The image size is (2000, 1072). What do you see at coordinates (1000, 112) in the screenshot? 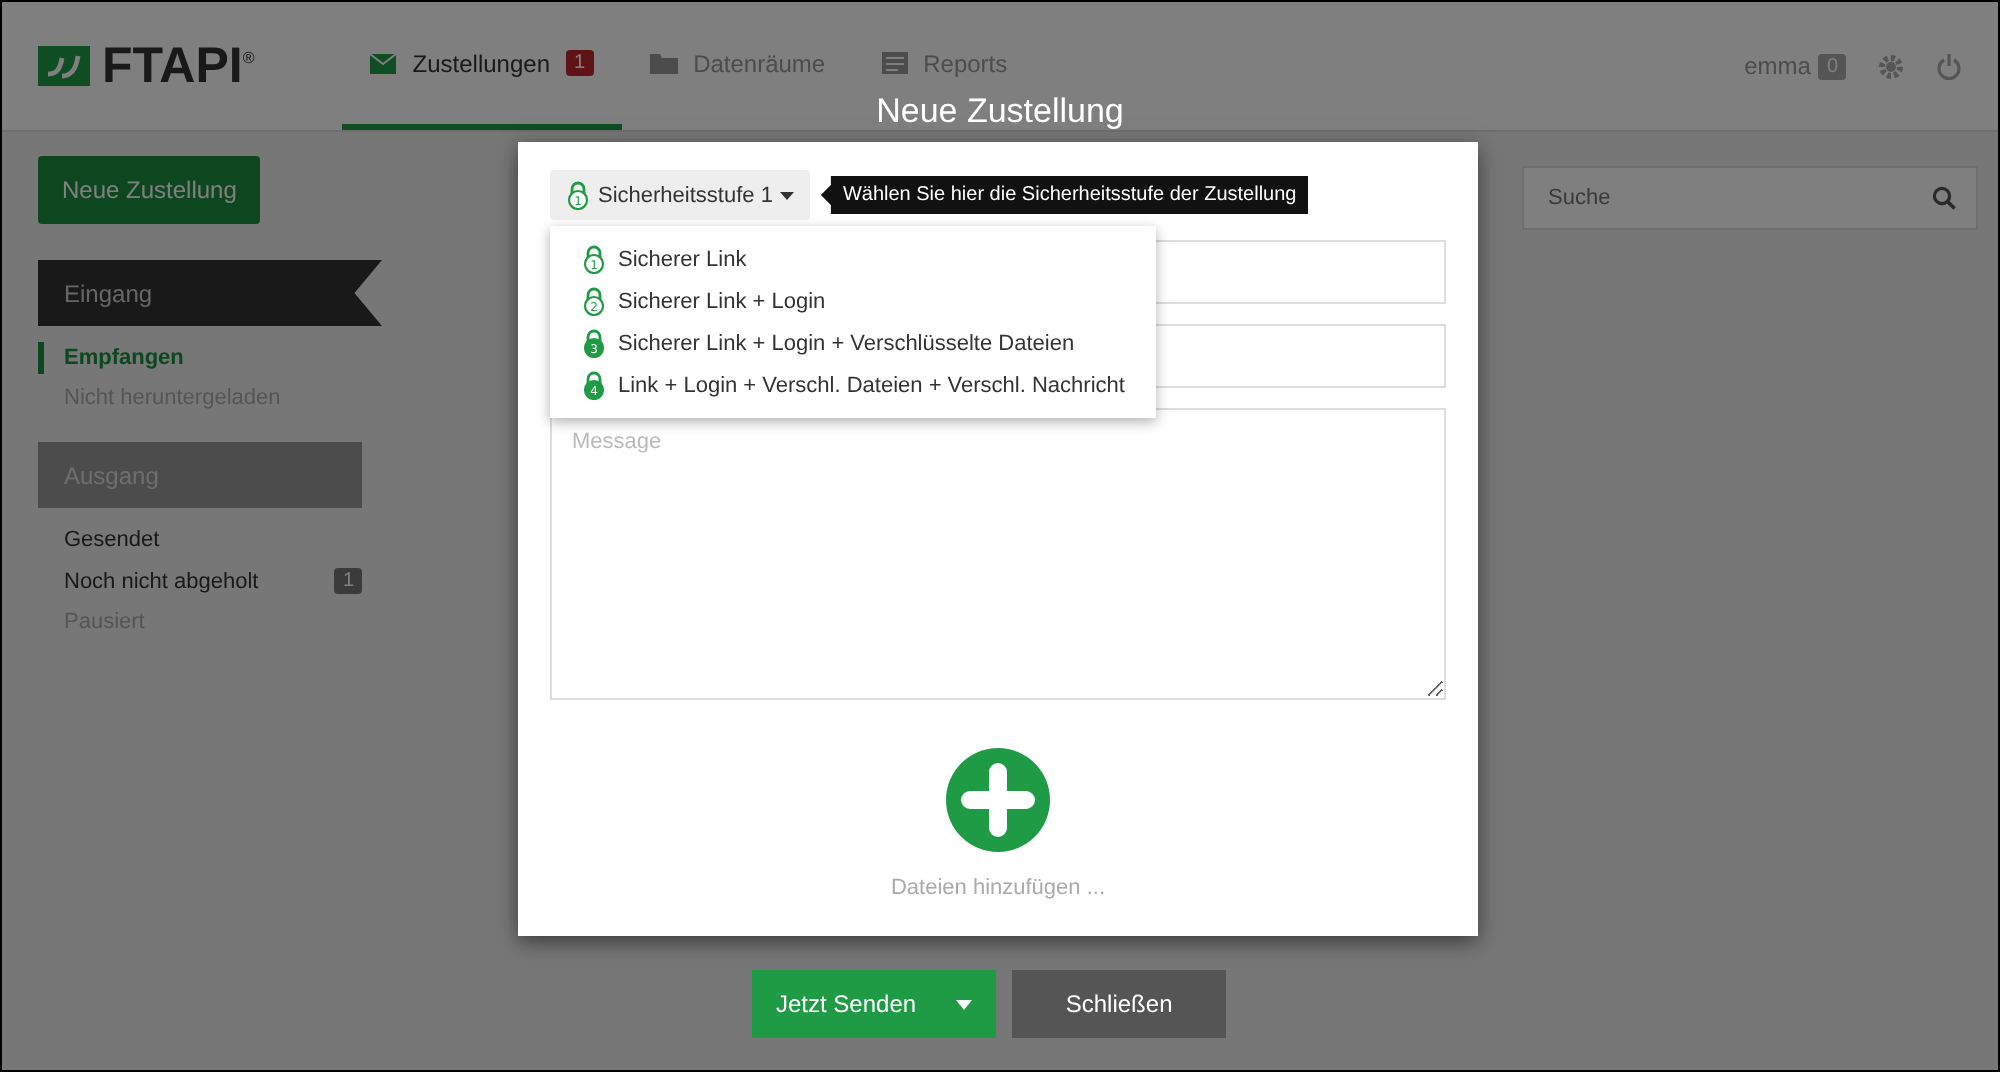
I see `dialog-title: Neue Zustellung` at bounding box center [1000, 112].